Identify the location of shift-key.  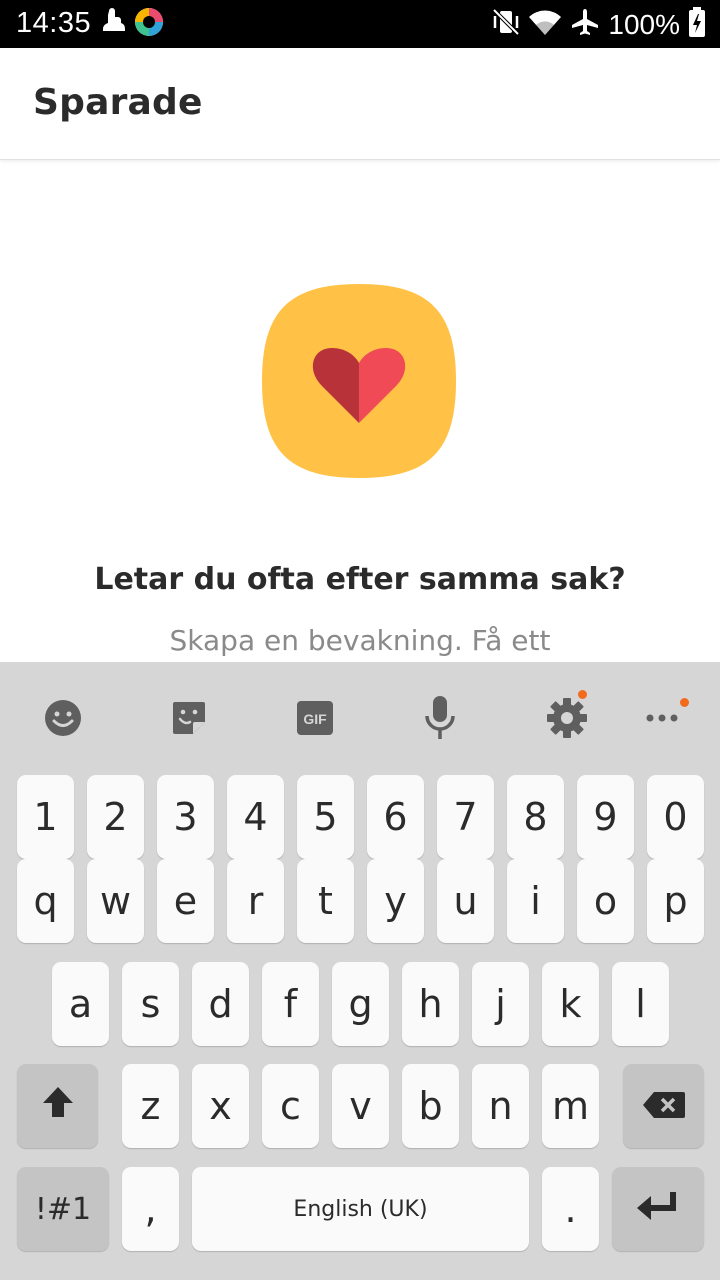
(57, 1106).